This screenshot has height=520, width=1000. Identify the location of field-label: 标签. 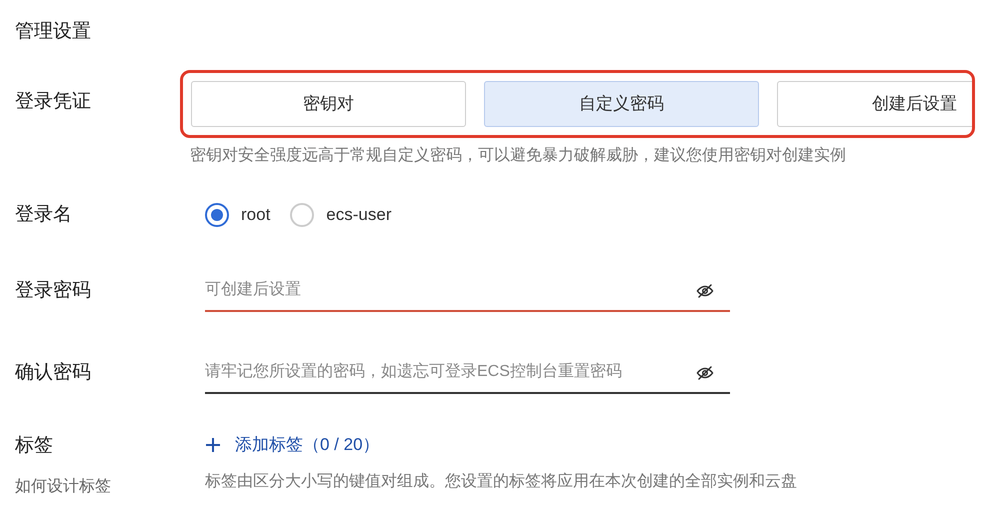
(34, 446).